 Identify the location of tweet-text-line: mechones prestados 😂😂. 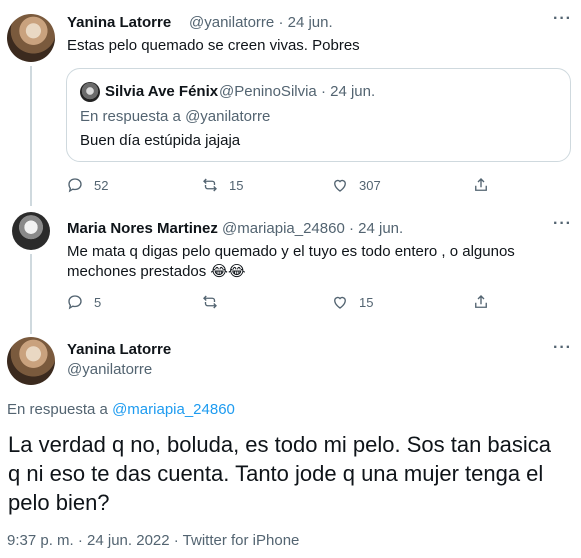
(156, 271).